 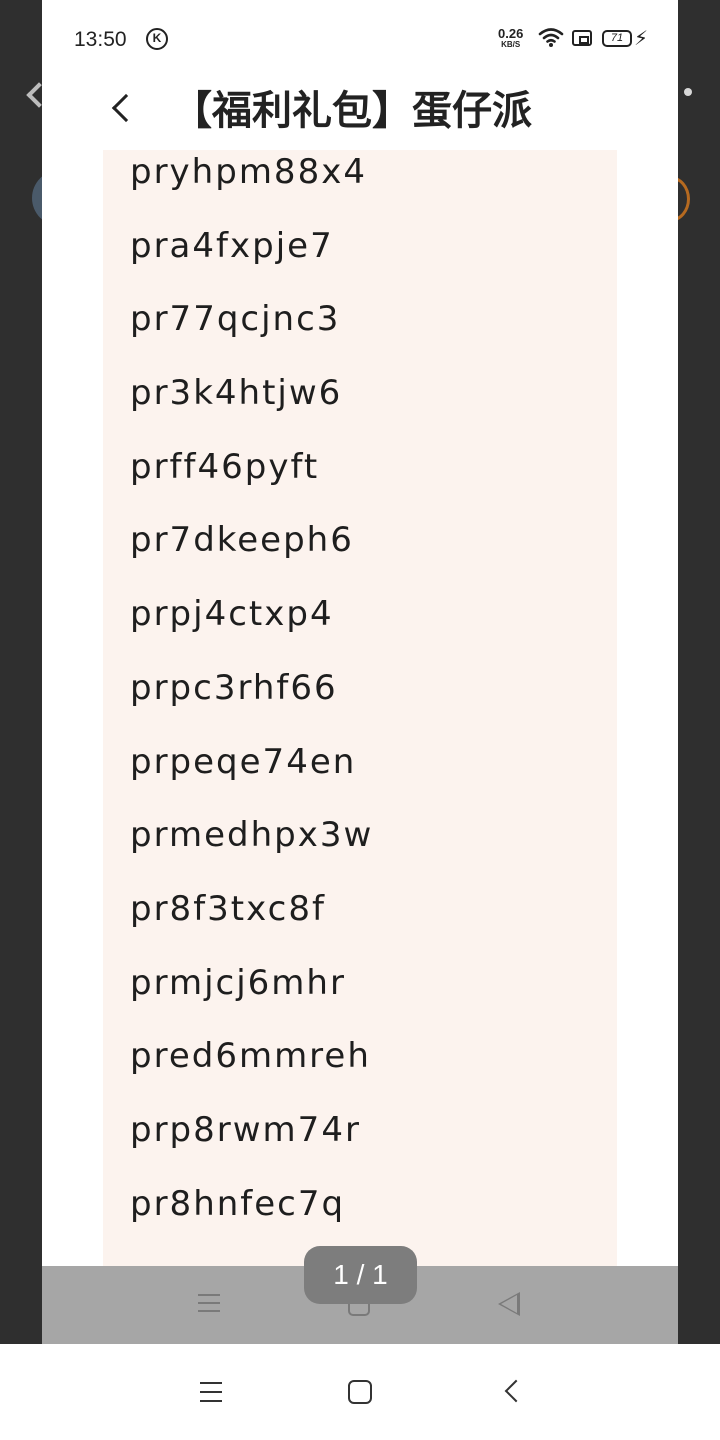 What do you see at coordinates (126, 108) in the screenshot?
I see `back-chevron-icon` at bounding box center [126, 108].